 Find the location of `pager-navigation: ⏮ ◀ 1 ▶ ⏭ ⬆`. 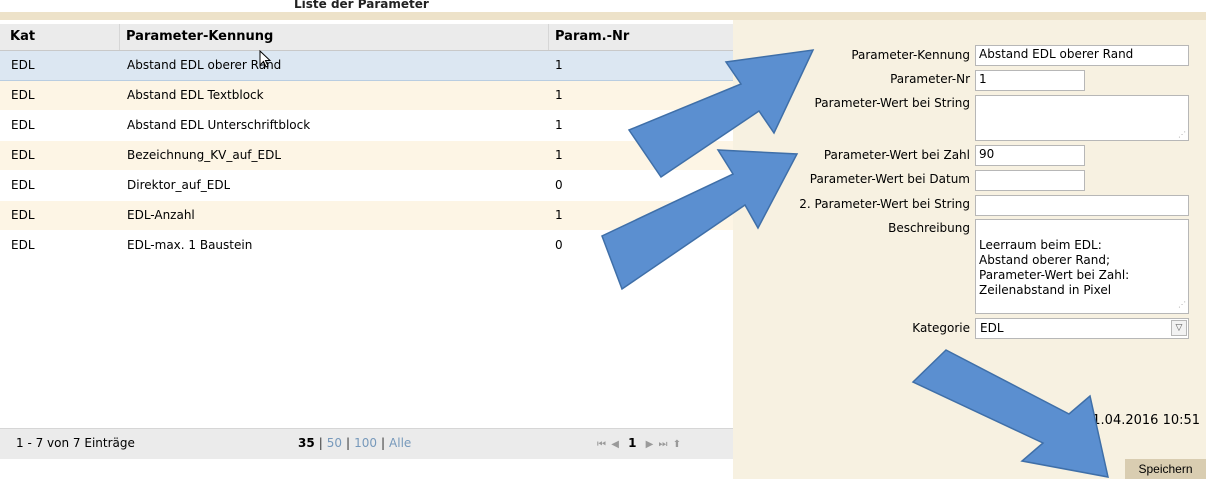

pager-navigation: ⏮ ◀ 1 ▶ ⏭ ⬆ is located at coordinates (639, 443).